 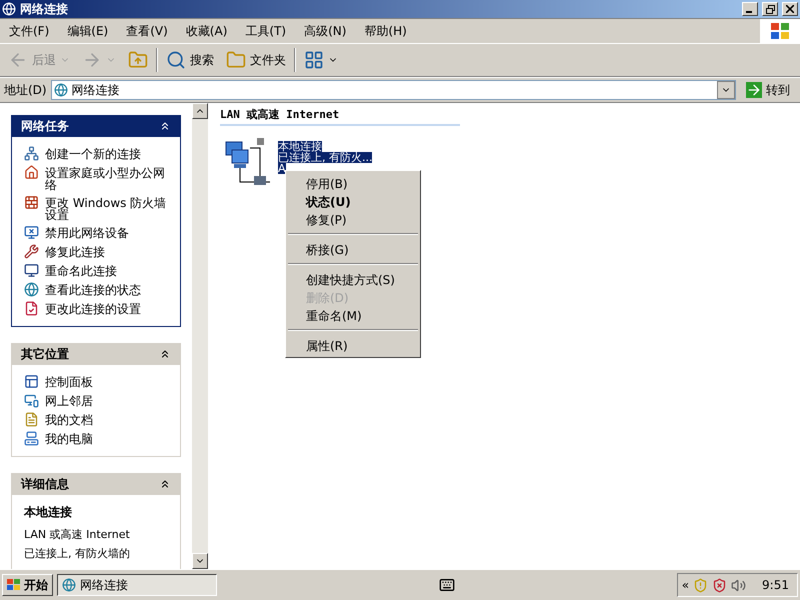 I want to click on brick-wall-icon, so click(x=31, y=202).